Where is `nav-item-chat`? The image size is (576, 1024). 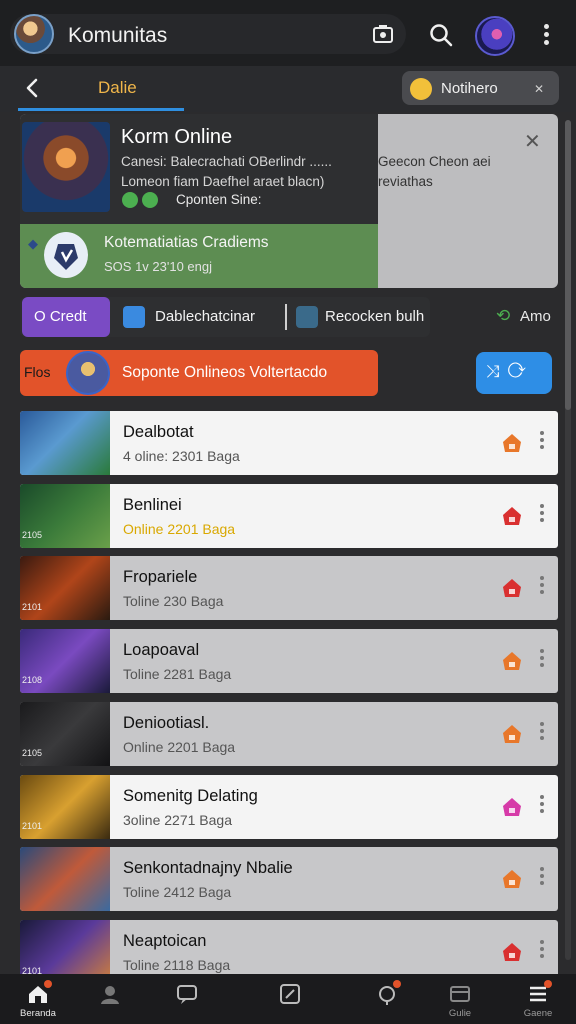 nav-item-chat is located at coordinates (187, 1000).